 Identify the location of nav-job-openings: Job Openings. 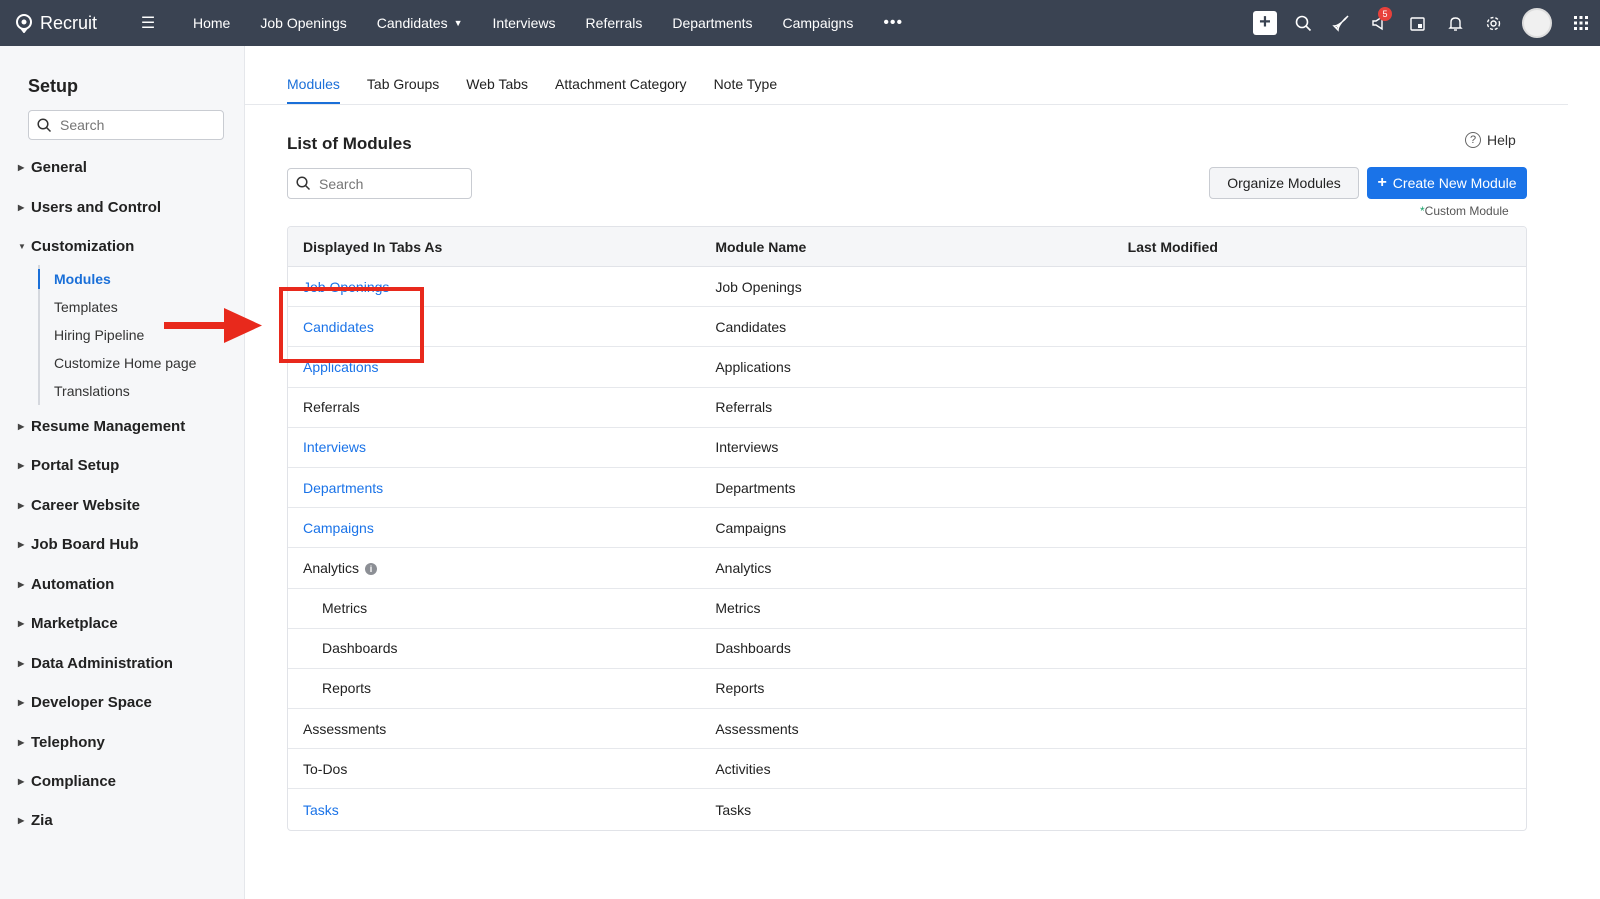
(303, 23).